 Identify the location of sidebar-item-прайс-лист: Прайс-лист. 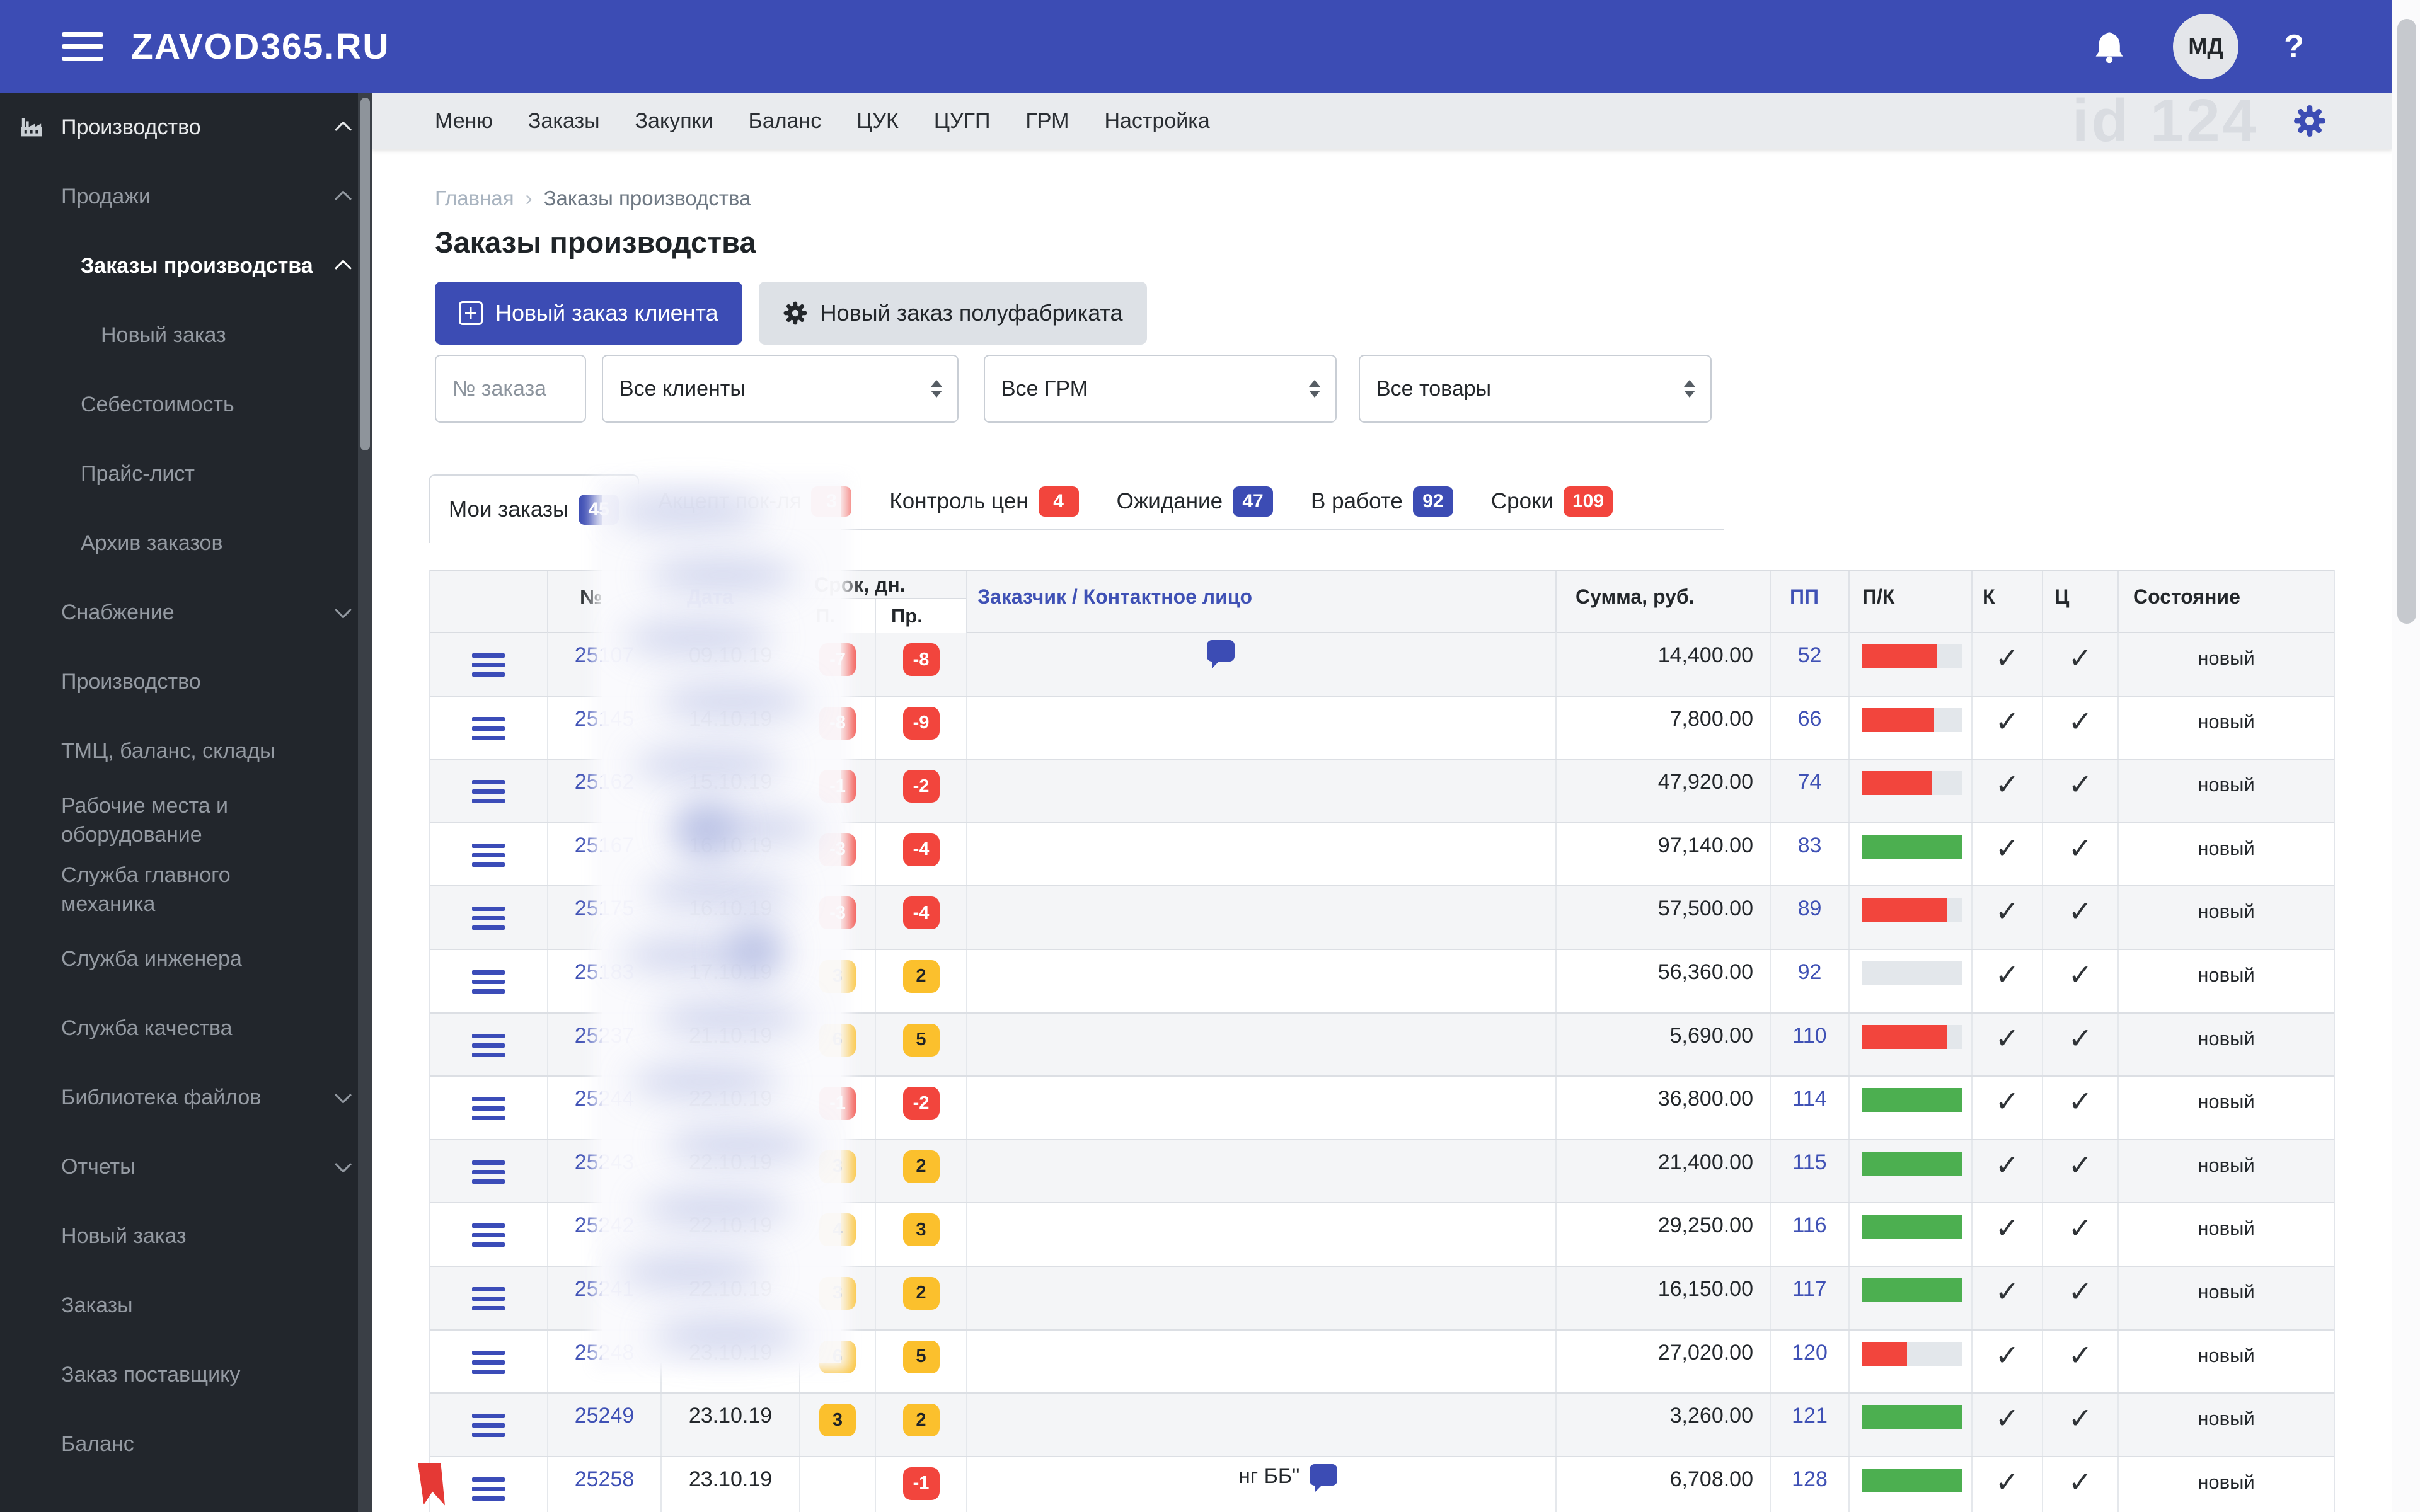
(186, 473).